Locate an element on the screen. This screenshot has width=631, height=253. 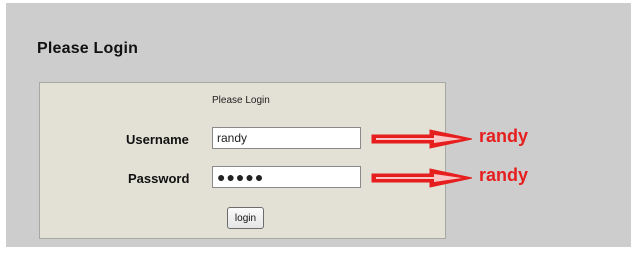
username-annotation: randy is located at coordinates (504, 136).